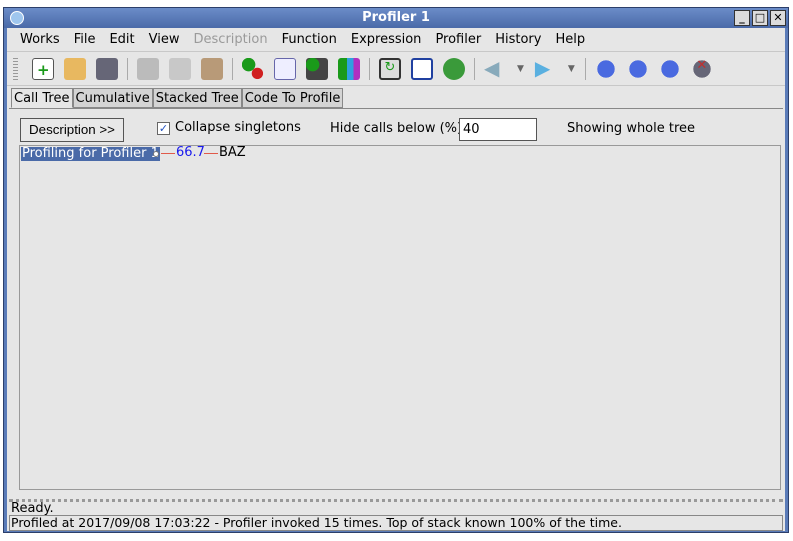 This screenshot has width=793, height=541. What do you see at coordinates (85, 39) in the screenshot?
I see `menu-file: File` at bounding box center [85, 39].